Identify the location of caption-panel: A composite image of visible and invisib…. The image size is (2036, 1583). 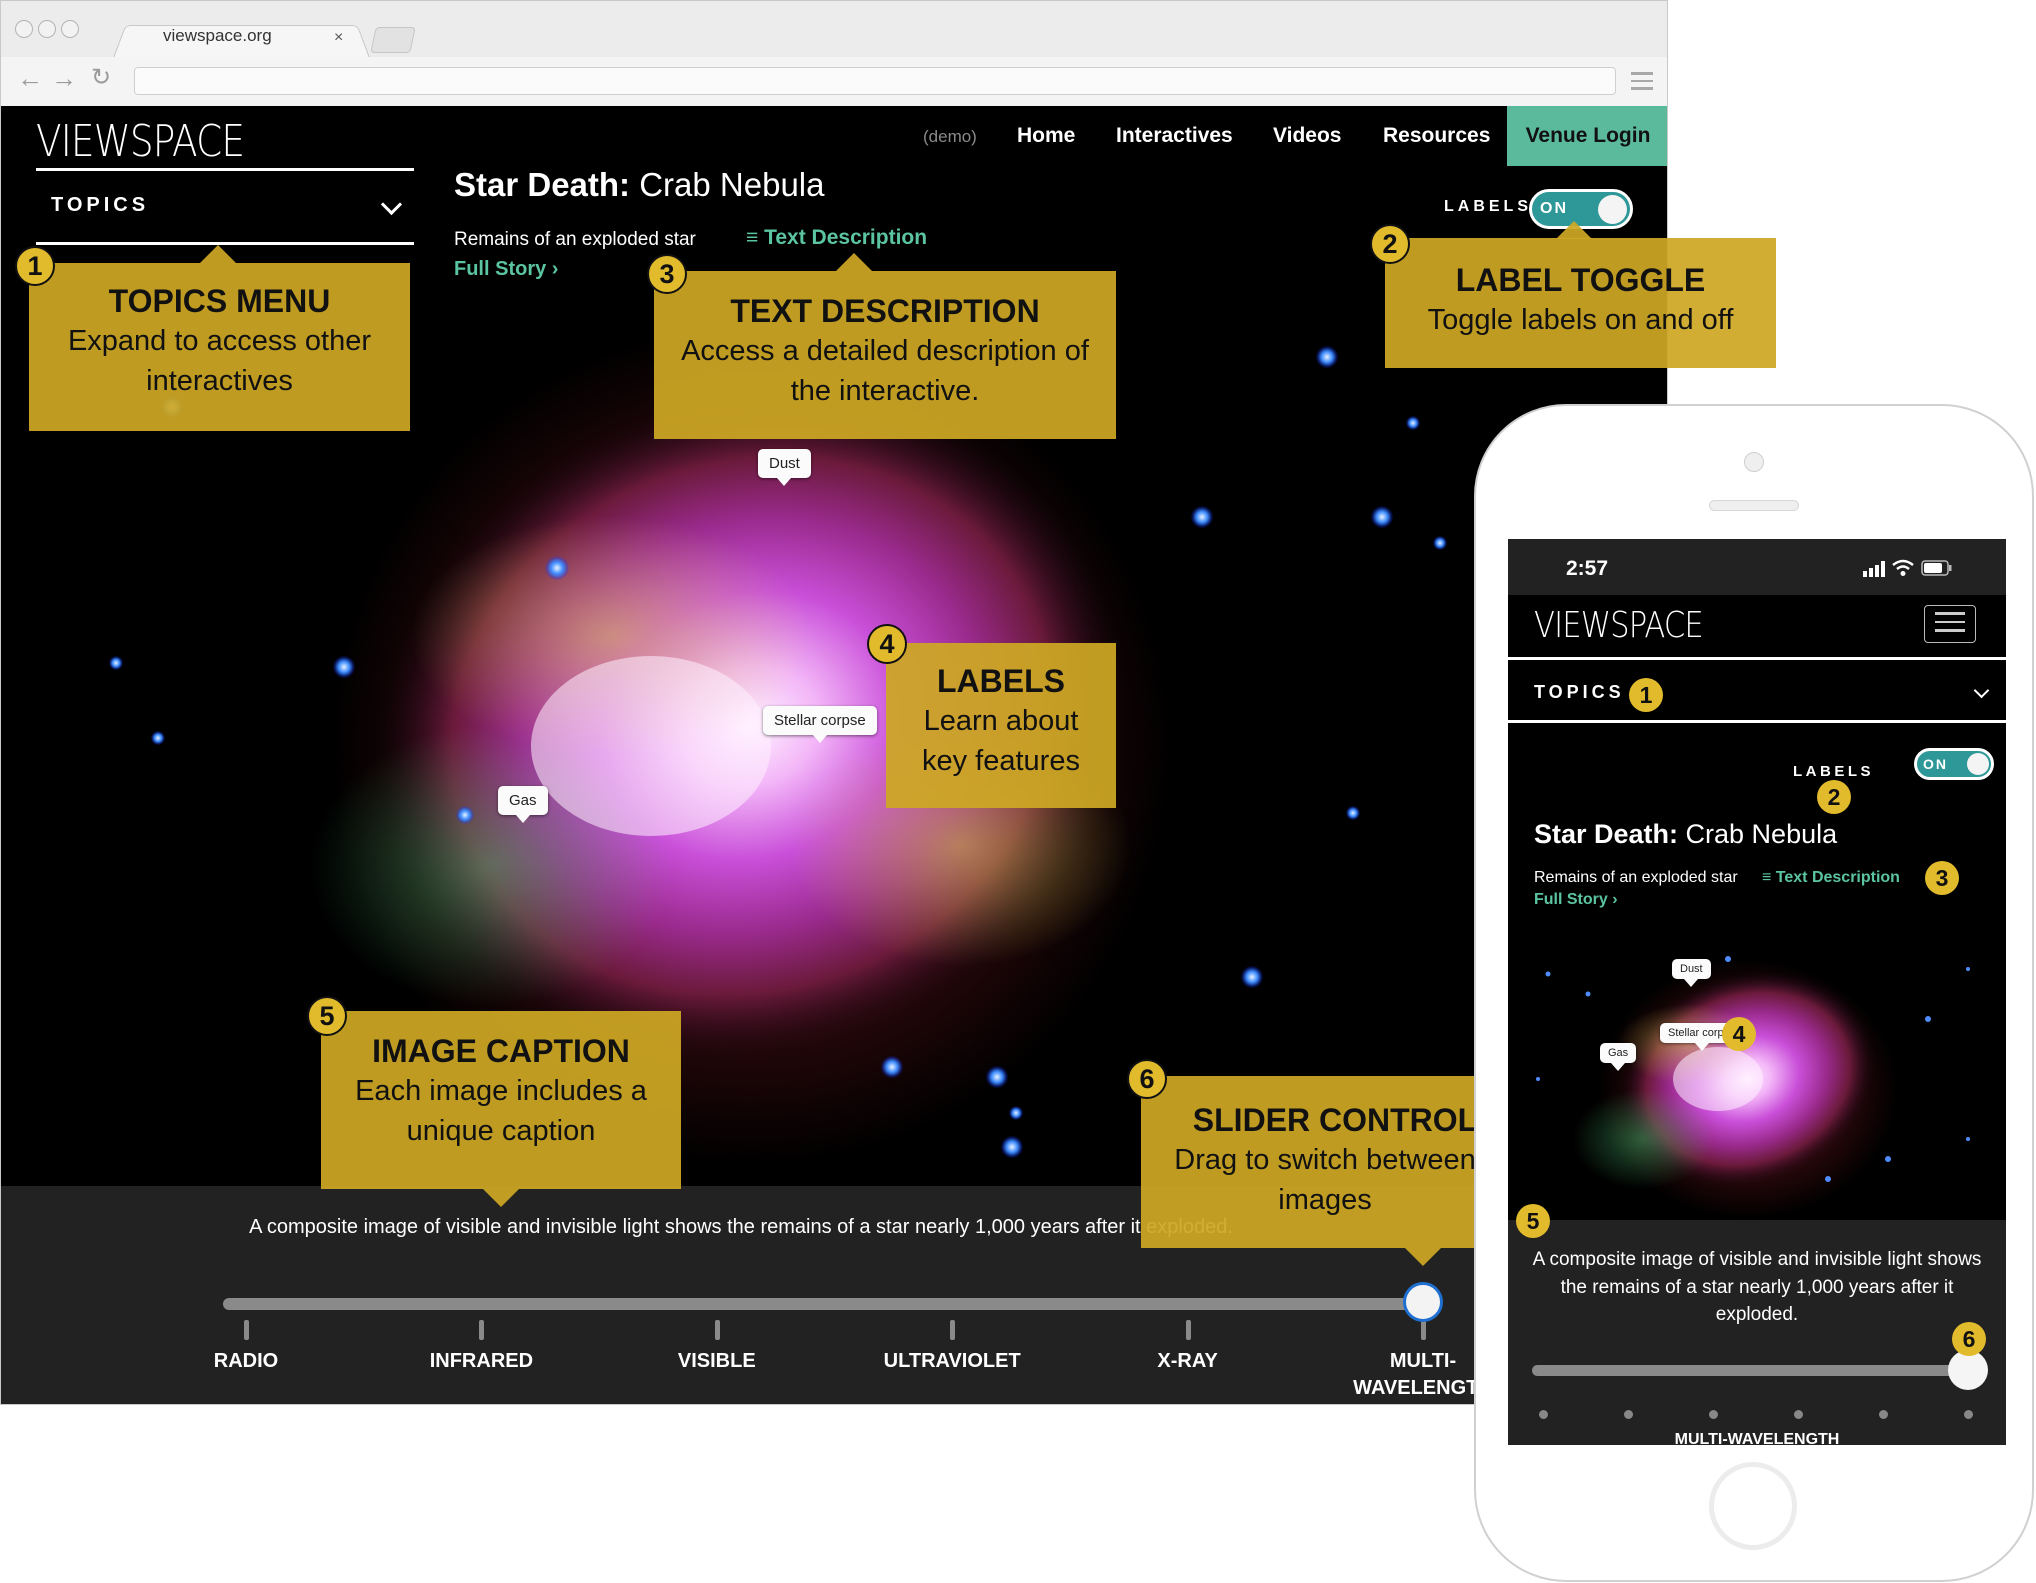
(1757, 1332).